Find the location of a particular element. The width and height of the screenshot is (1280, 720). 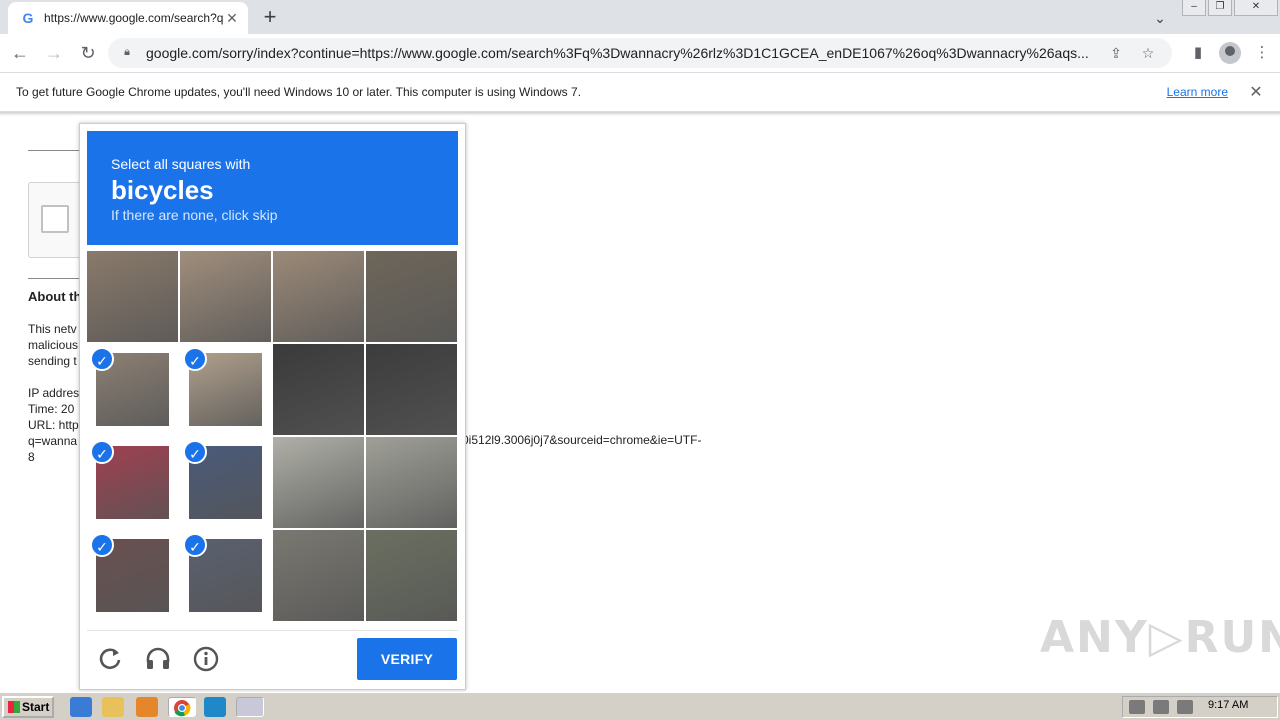

url-line: URL: http is located at coordinates (53, 425).